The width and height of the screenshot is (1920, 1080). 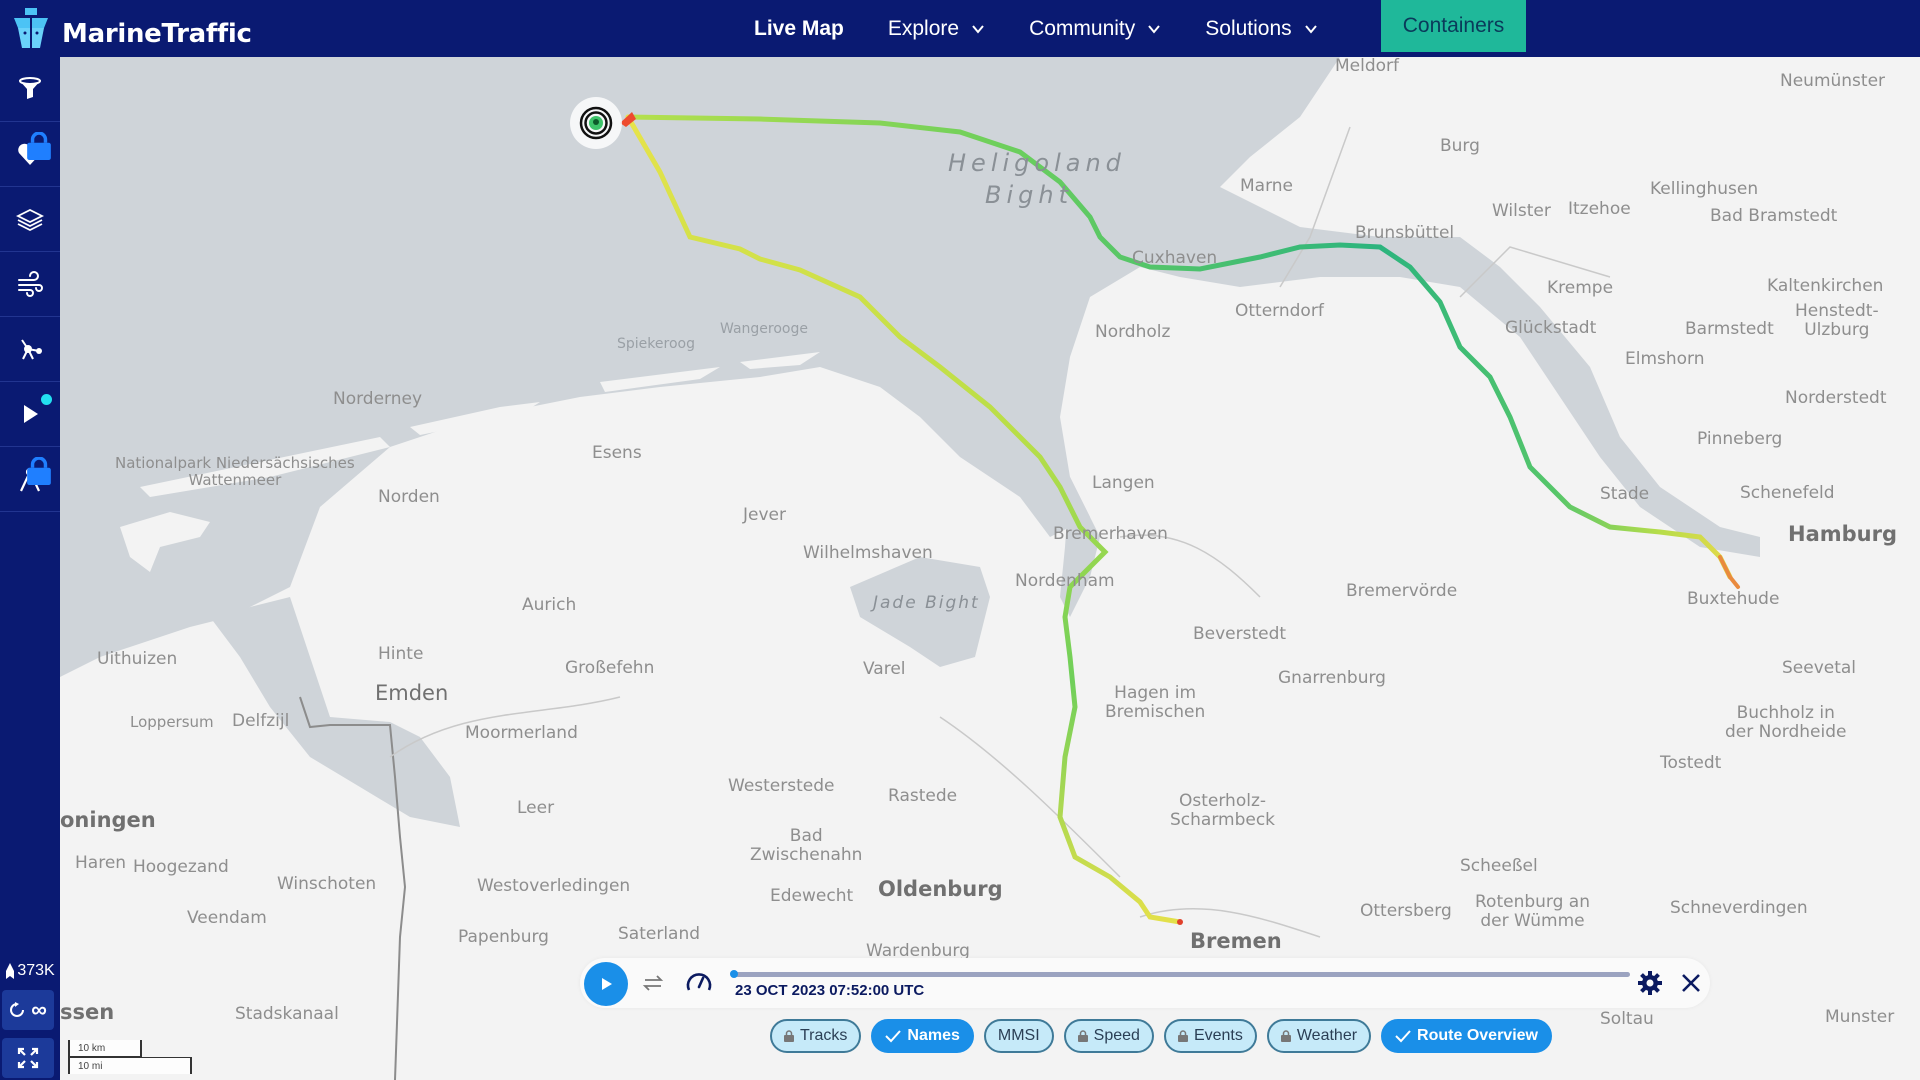 What do you see at coordinates (30, 219) in the screenshot?
I see `layers-button` at bounding box center [30, 219].